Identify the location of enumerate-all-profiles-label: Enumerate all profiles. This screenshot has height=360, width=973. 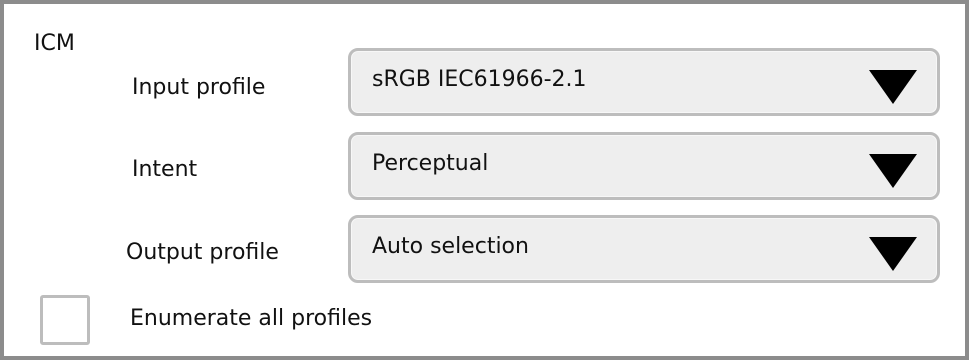
(251, 319).